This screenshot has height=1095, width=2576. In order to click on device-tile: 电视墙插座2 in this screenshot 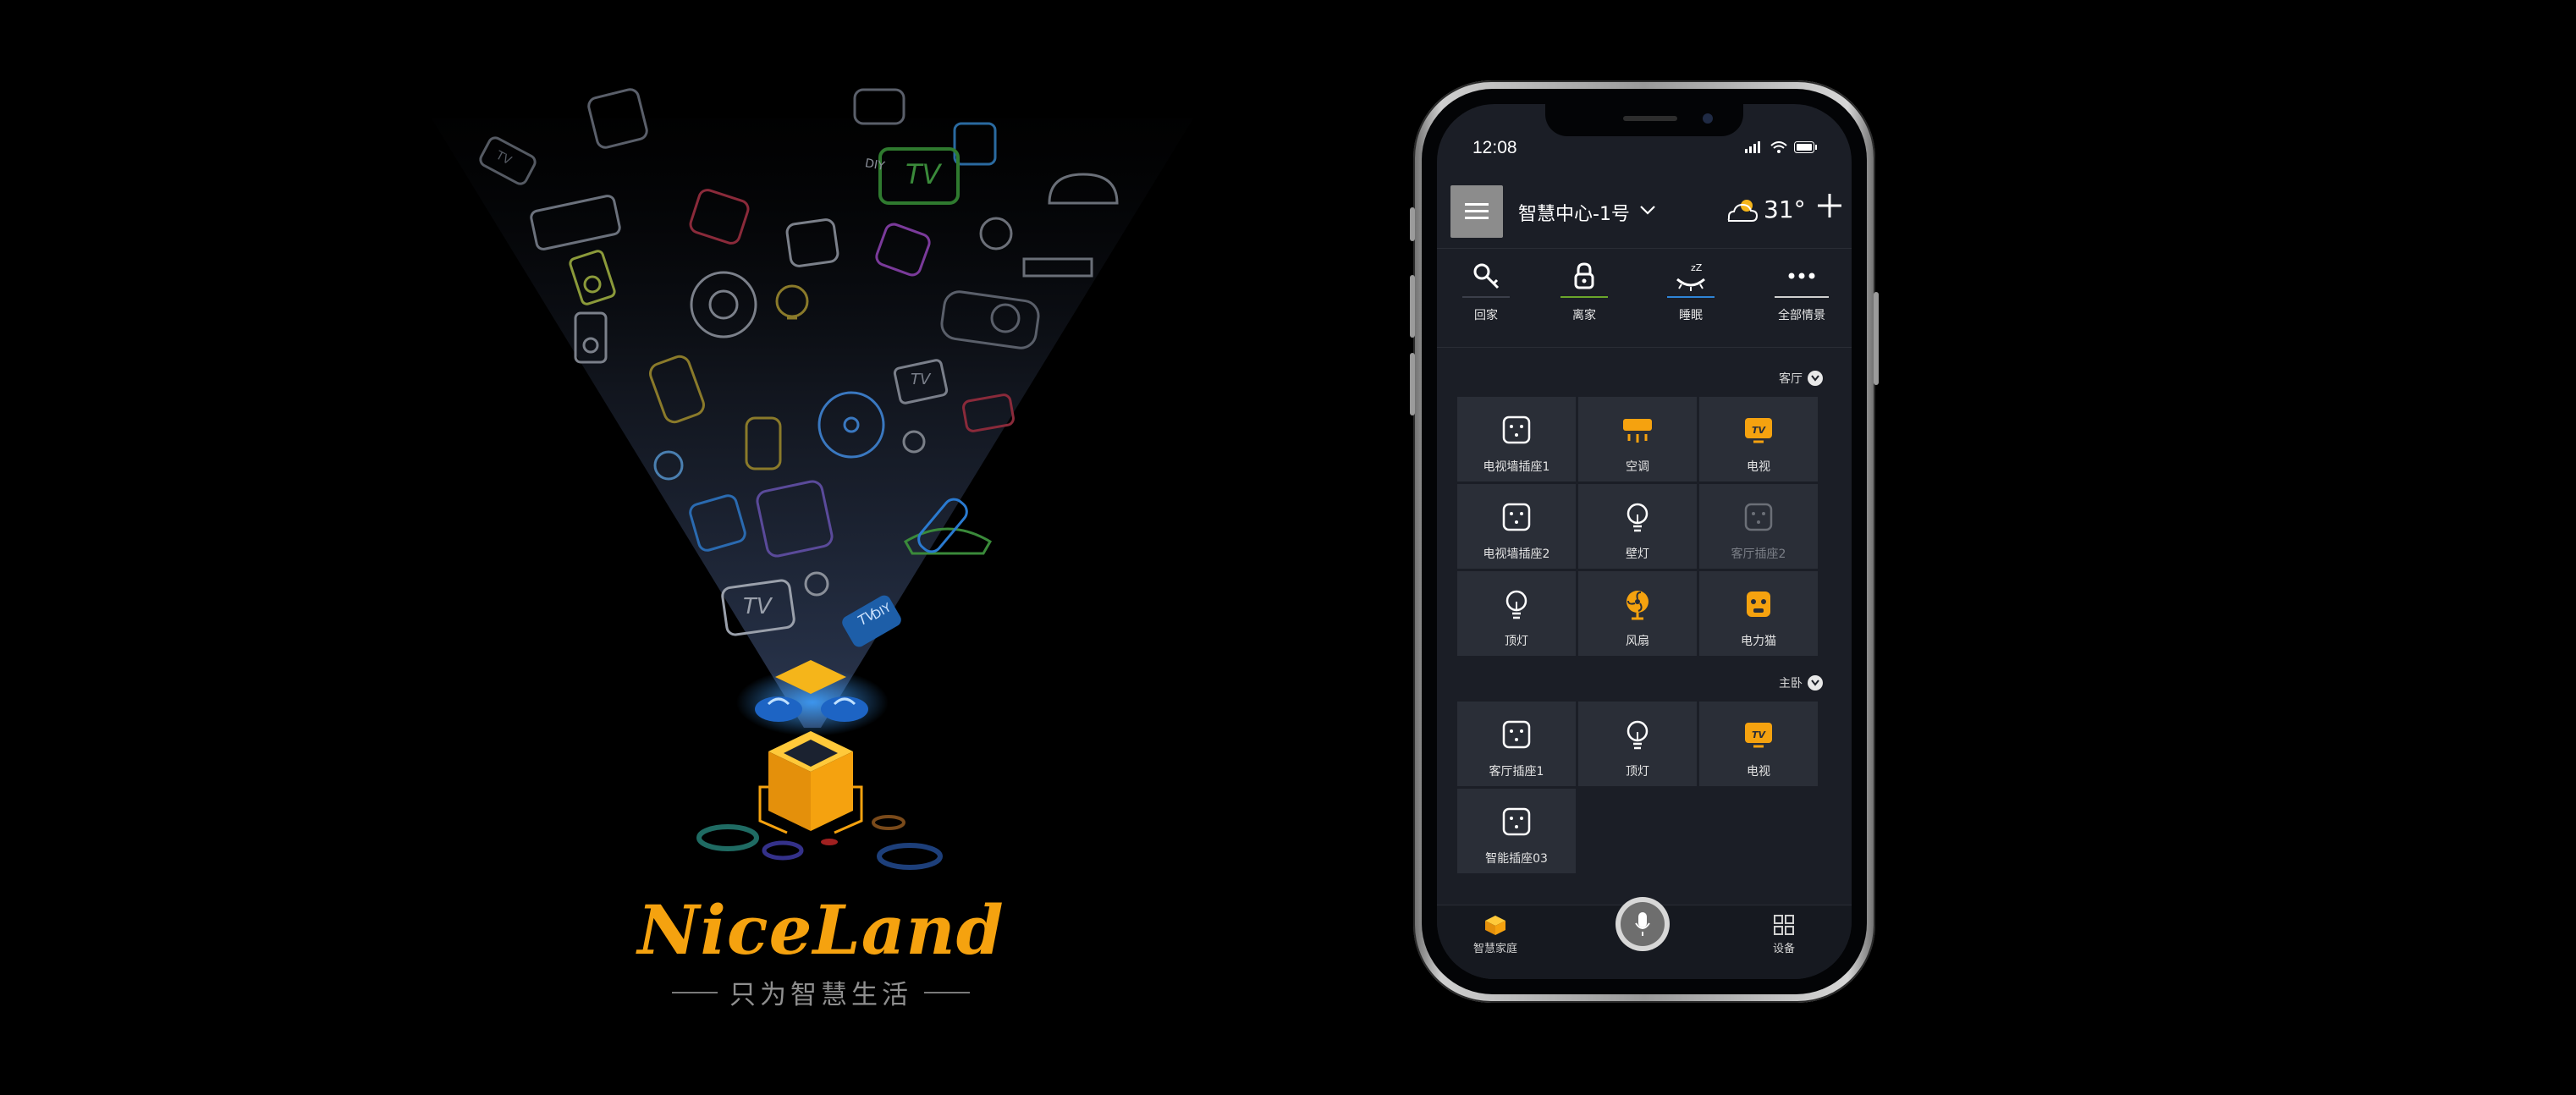, I will do `click(1516, 526)`.